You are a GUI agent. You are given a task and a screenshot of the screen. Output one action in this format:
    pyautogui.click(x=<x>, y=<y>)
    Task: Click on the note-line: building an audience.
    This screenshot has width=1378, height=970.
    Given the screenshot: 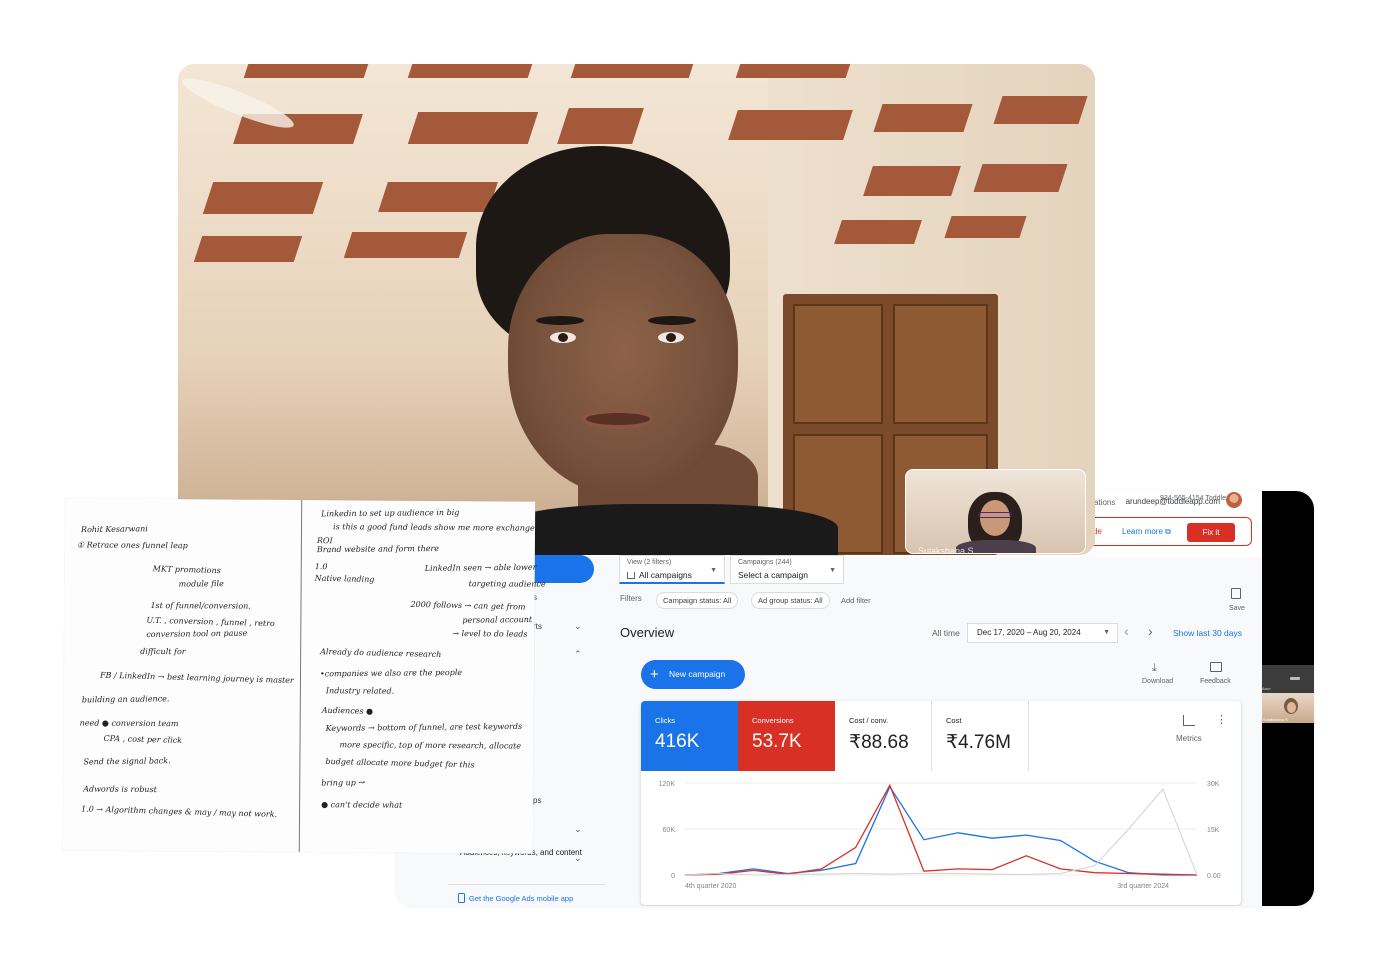 What is the action you would take?
    pyautogui.click(x=125, y=699)
    